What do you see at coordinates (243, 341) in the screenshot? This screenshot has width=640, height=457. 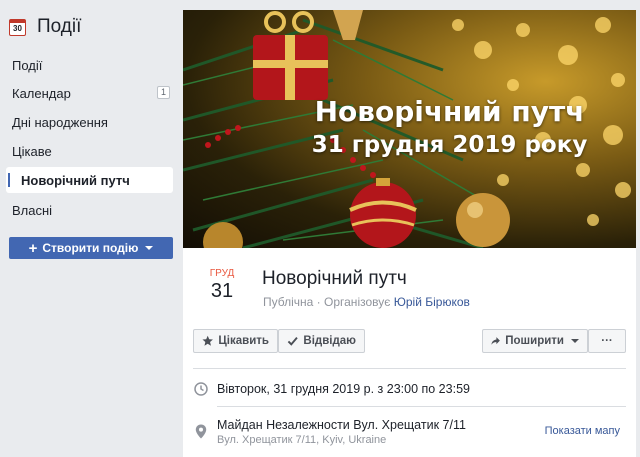 I see `interested-label: Цікавить` at bounding box center [243, 341].